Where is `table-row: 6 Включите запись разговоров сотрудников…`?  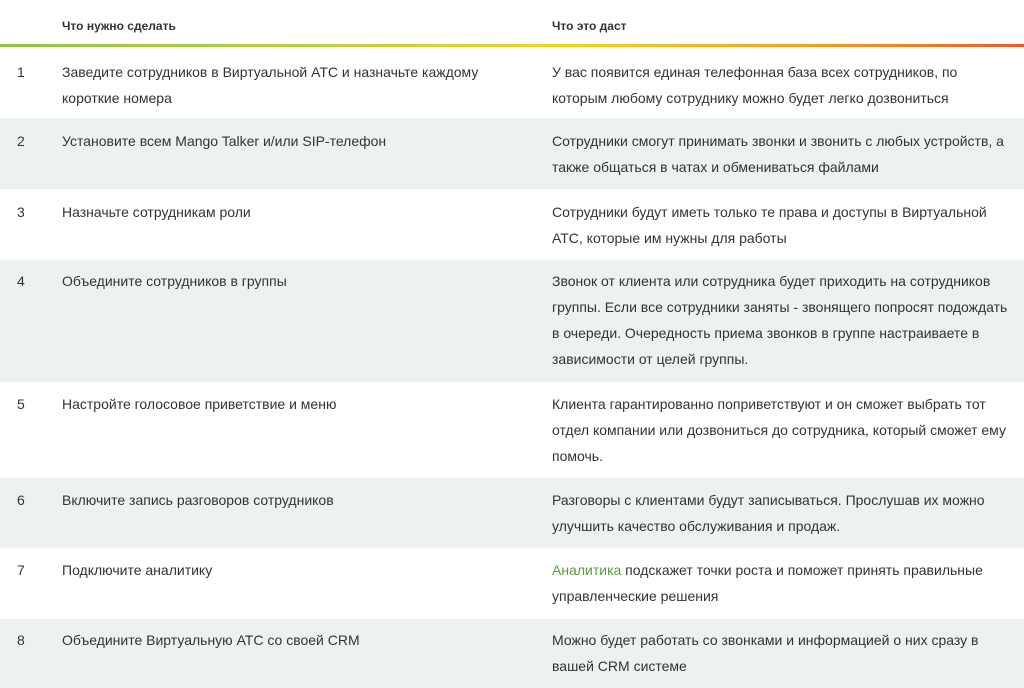
table-row: 6 Включите запись разговоров сотрудников… is located at coordinates (512, 513).